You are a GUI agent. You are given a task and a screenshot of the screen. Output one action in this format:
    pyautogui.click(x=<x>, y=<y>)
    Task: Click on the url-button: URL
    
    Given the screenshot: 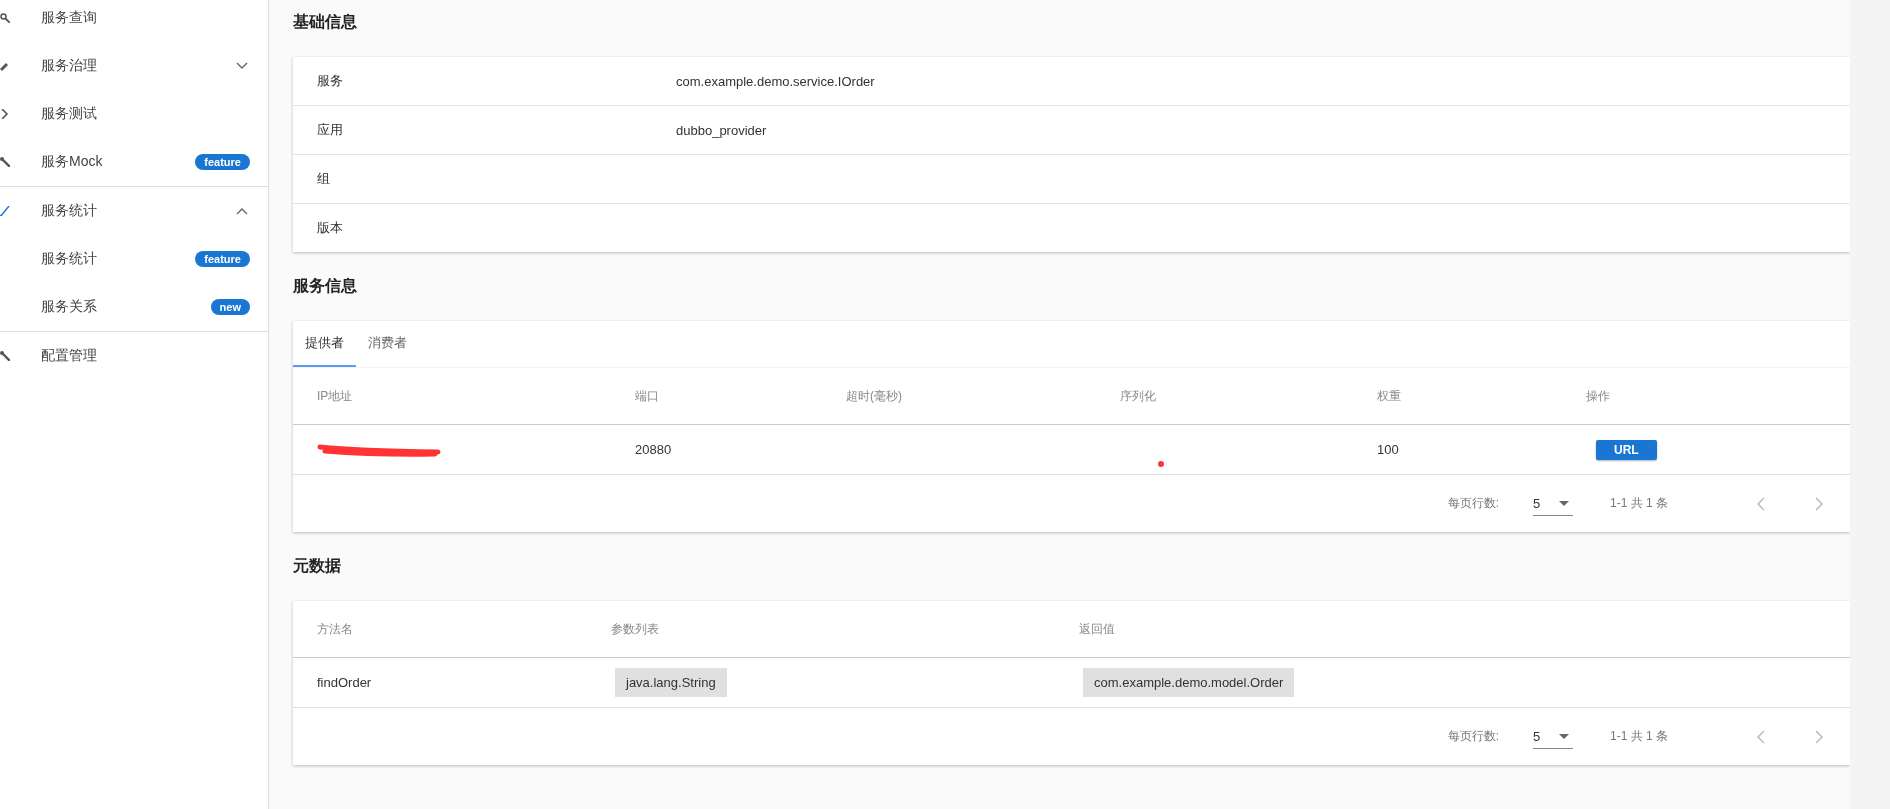 What is the action you would take?
    pyautogui.click(x=1626, y=449)
    